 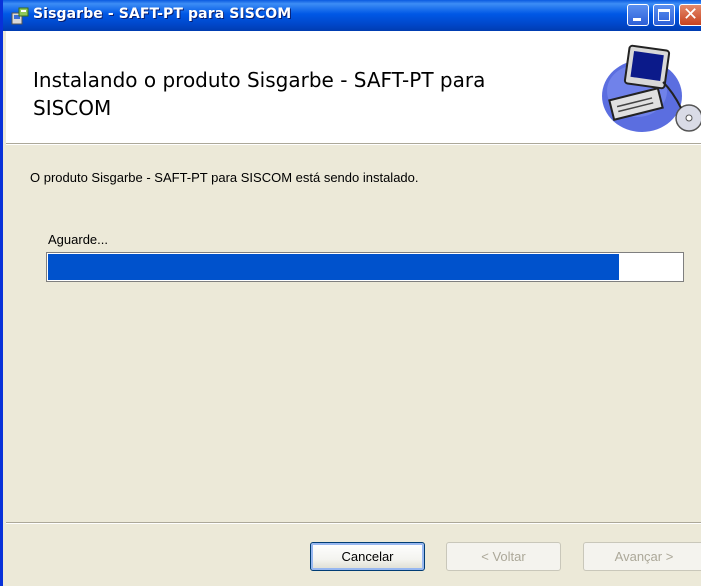 I want to click on close-icon: ✕, so click(x=691, y=14).